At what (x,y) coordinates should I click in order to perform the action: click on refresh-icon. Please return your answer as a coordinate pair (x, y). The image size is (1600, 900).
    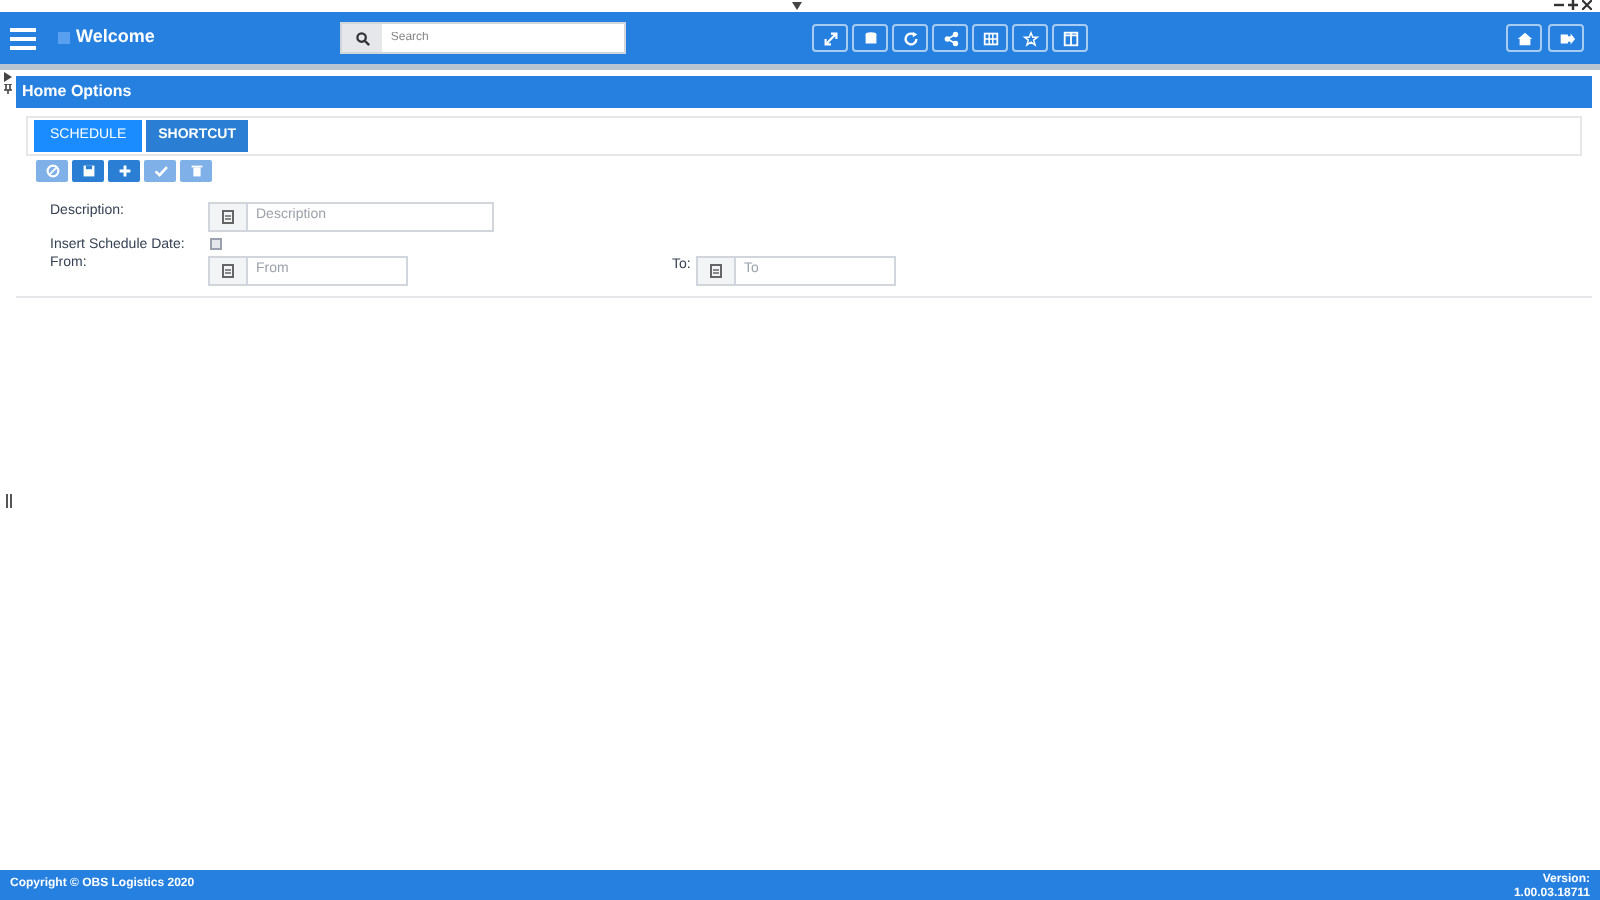
    Looking at the image, I should click on (910, 38).